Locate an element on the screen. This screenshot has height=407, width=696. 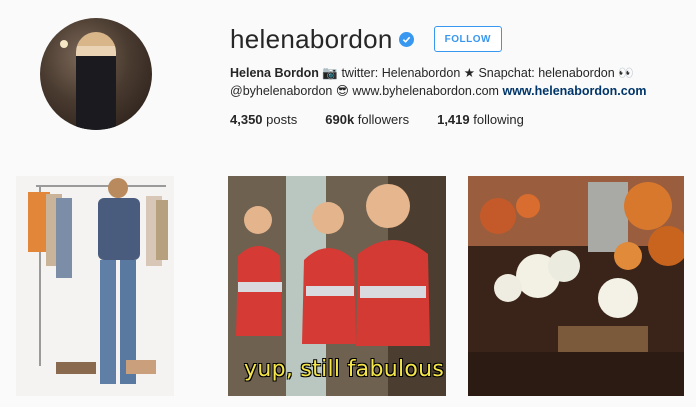
profile-avatar is located at coordinates (96, 74).